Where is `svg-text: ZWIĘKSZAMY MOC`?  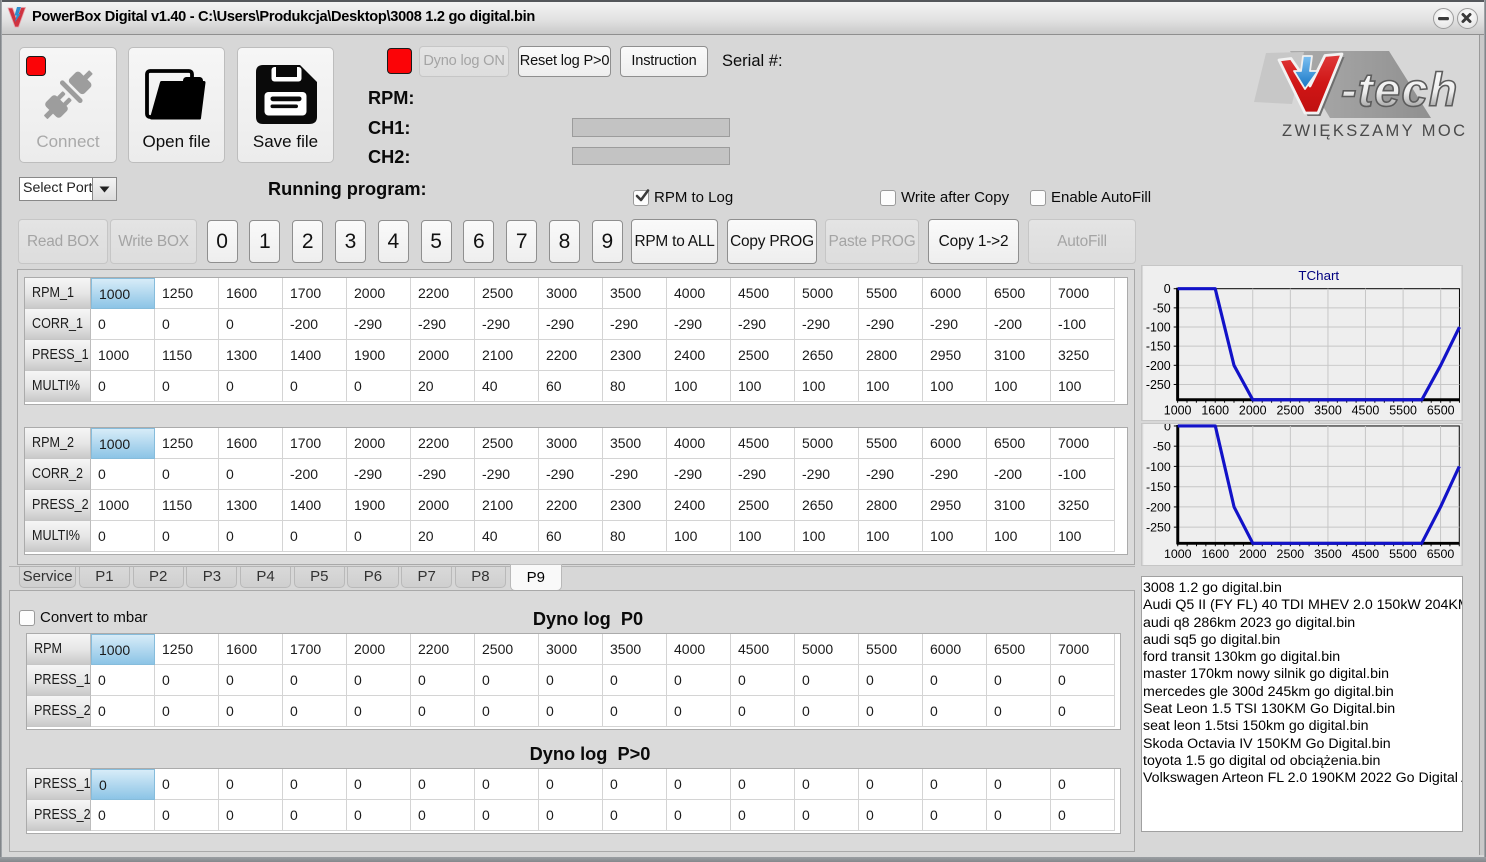
svg-text: ZWIĘKSZAMY MOC is located at coordinates (1374, 131).